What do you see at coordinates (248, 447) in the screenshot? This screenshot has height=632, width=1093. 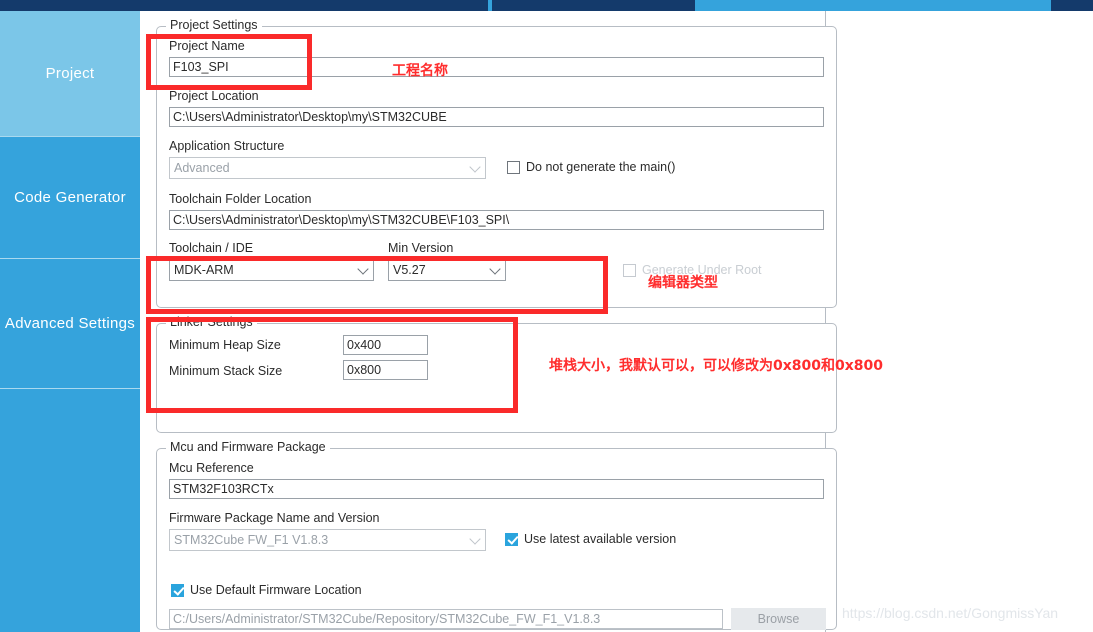 I see `mcu-firmware-legend: Mcu and Firmware Package` at bounding box center [248, 447].